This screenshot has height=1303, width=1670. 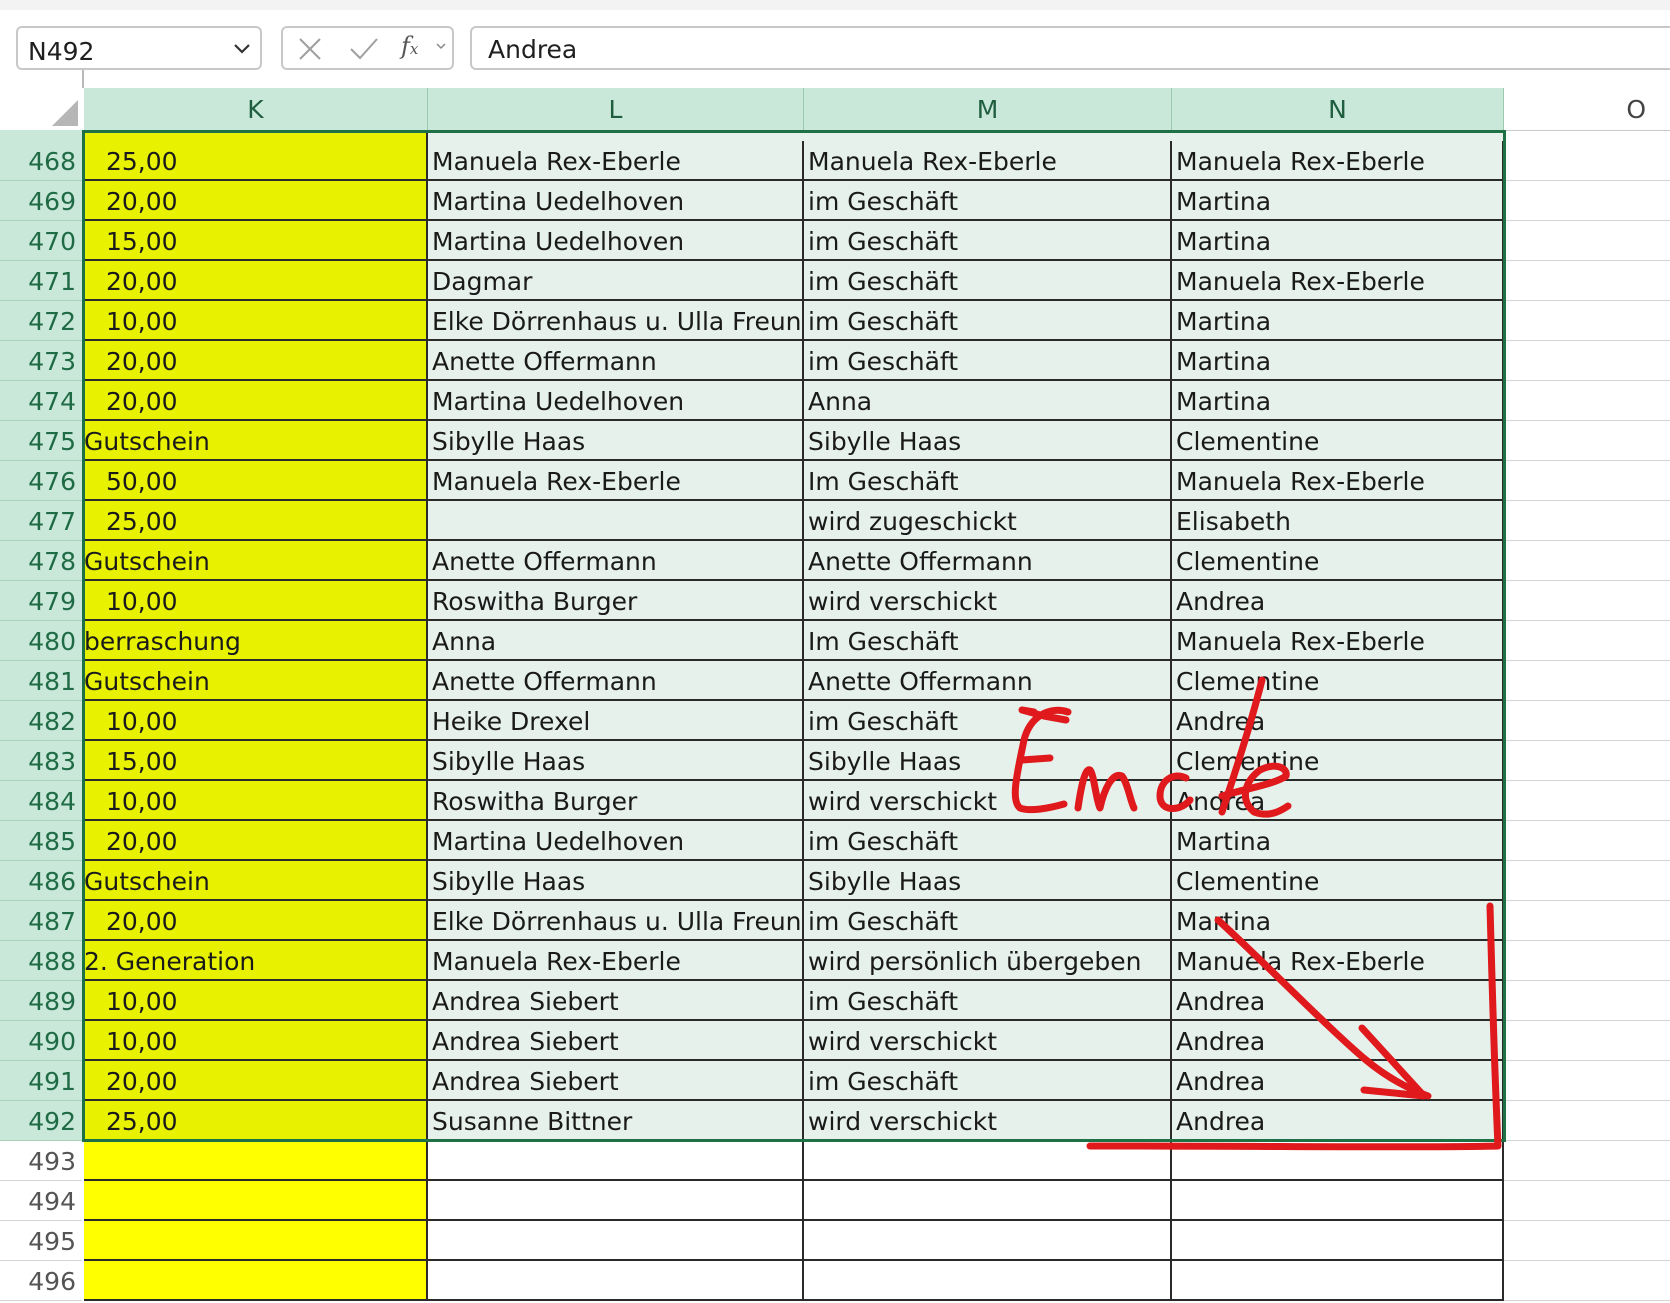 What do you see at coordinates (988, 961) in the screenshot?
I see `cell-m: wird persönlich übergeben` at bounding box center [988, 961].